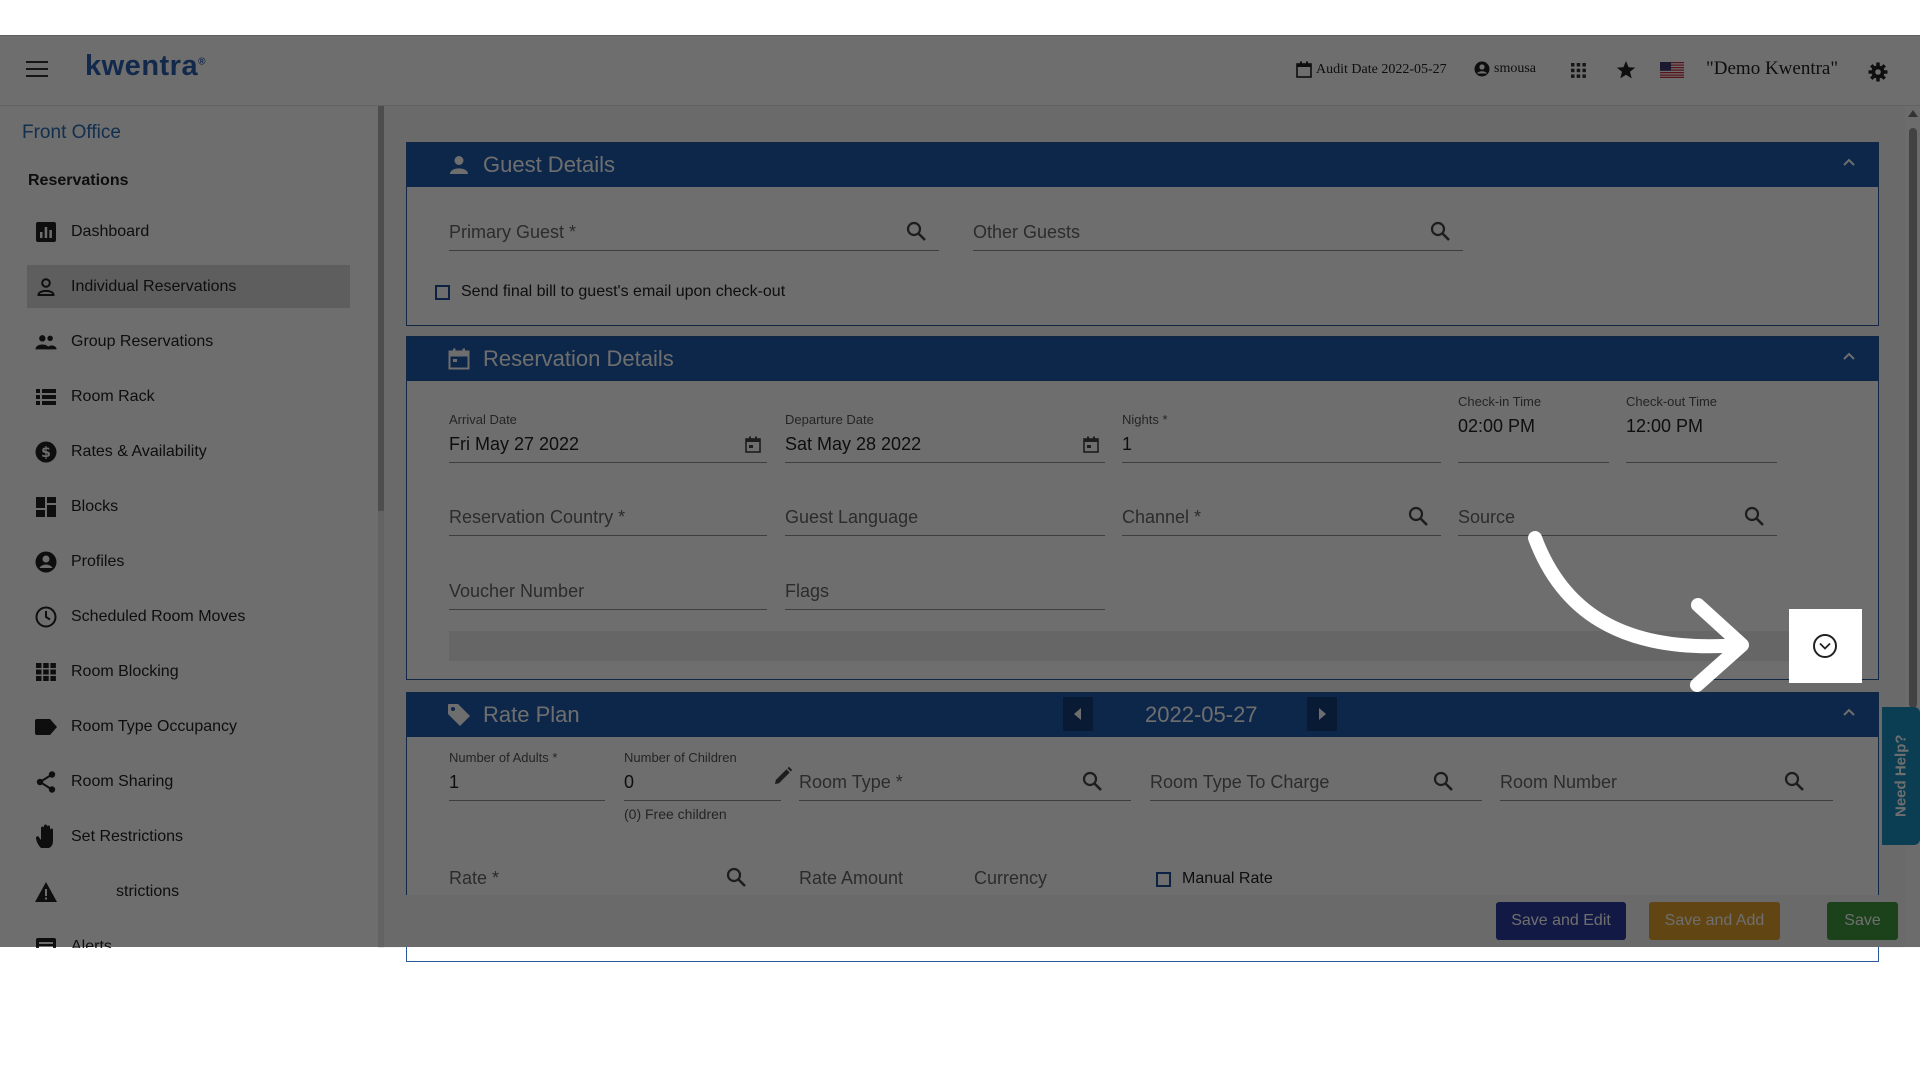  I want to click on account-icon, so click(1482, 69).